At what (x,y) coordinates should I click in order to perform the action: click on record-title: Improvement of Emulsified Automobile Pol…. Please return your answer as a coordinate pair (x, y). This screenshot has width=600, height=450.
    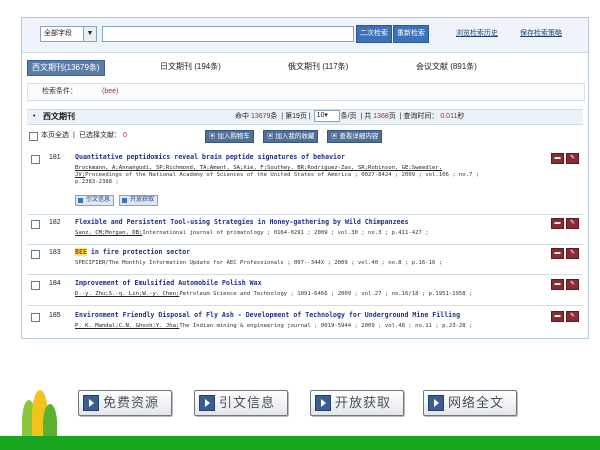
    Looking at the image, I should click on (168, 283).